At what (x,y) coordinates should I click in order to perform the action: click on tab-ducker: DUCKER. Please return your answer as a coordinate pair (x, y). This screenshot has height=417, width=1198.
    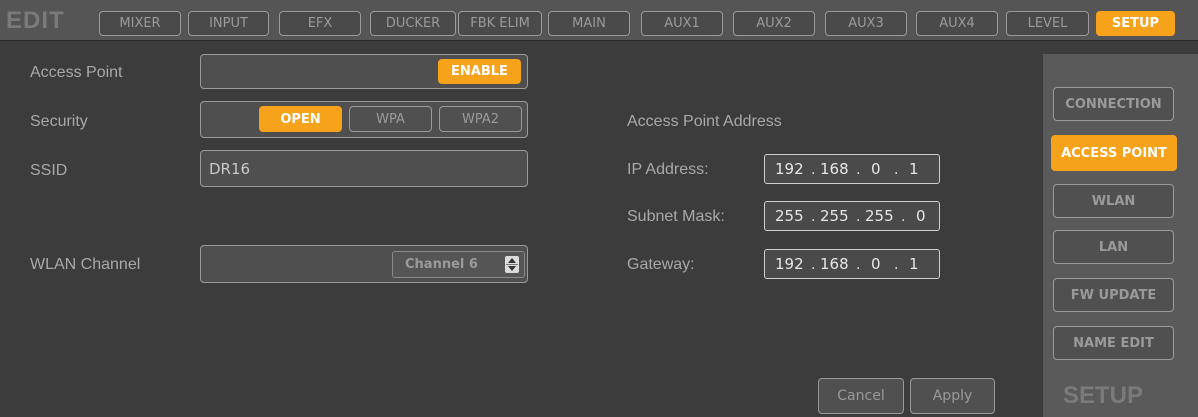
    Looking at the image, I should click on (413, 23).